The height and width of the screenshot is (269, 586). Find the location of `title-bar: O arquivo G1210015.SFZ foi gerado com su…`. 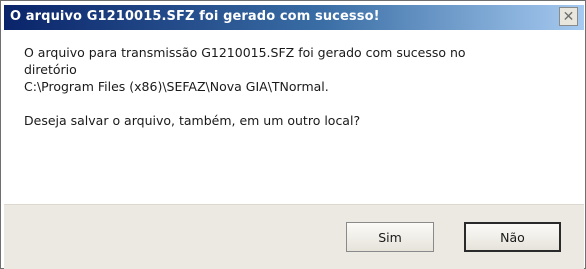

title-bar: O arquivo G1210015.SFZ foi gerado com su… is located at coordinates (294, 17).